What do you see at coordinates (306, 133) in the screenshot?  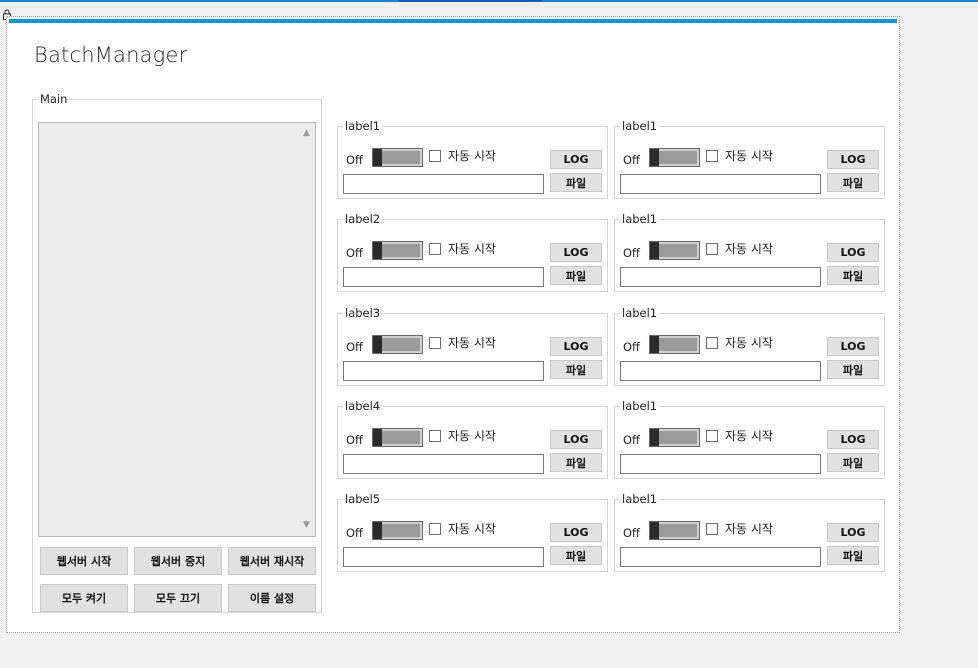 I see `chevron-up-icon: ▲` at bounding box center [306, 133].